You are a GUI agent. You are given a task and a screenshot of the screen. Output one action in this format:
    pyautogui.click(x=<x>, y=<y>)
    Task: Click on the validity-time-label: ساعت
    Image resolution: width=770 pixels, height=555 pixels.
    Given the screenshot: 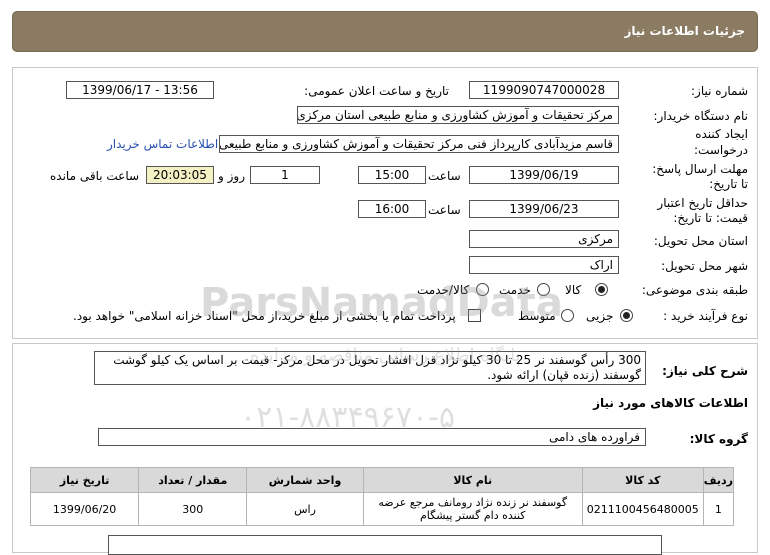 What is the action you would take?
    pyautogui.click(x=444, y=210)
    